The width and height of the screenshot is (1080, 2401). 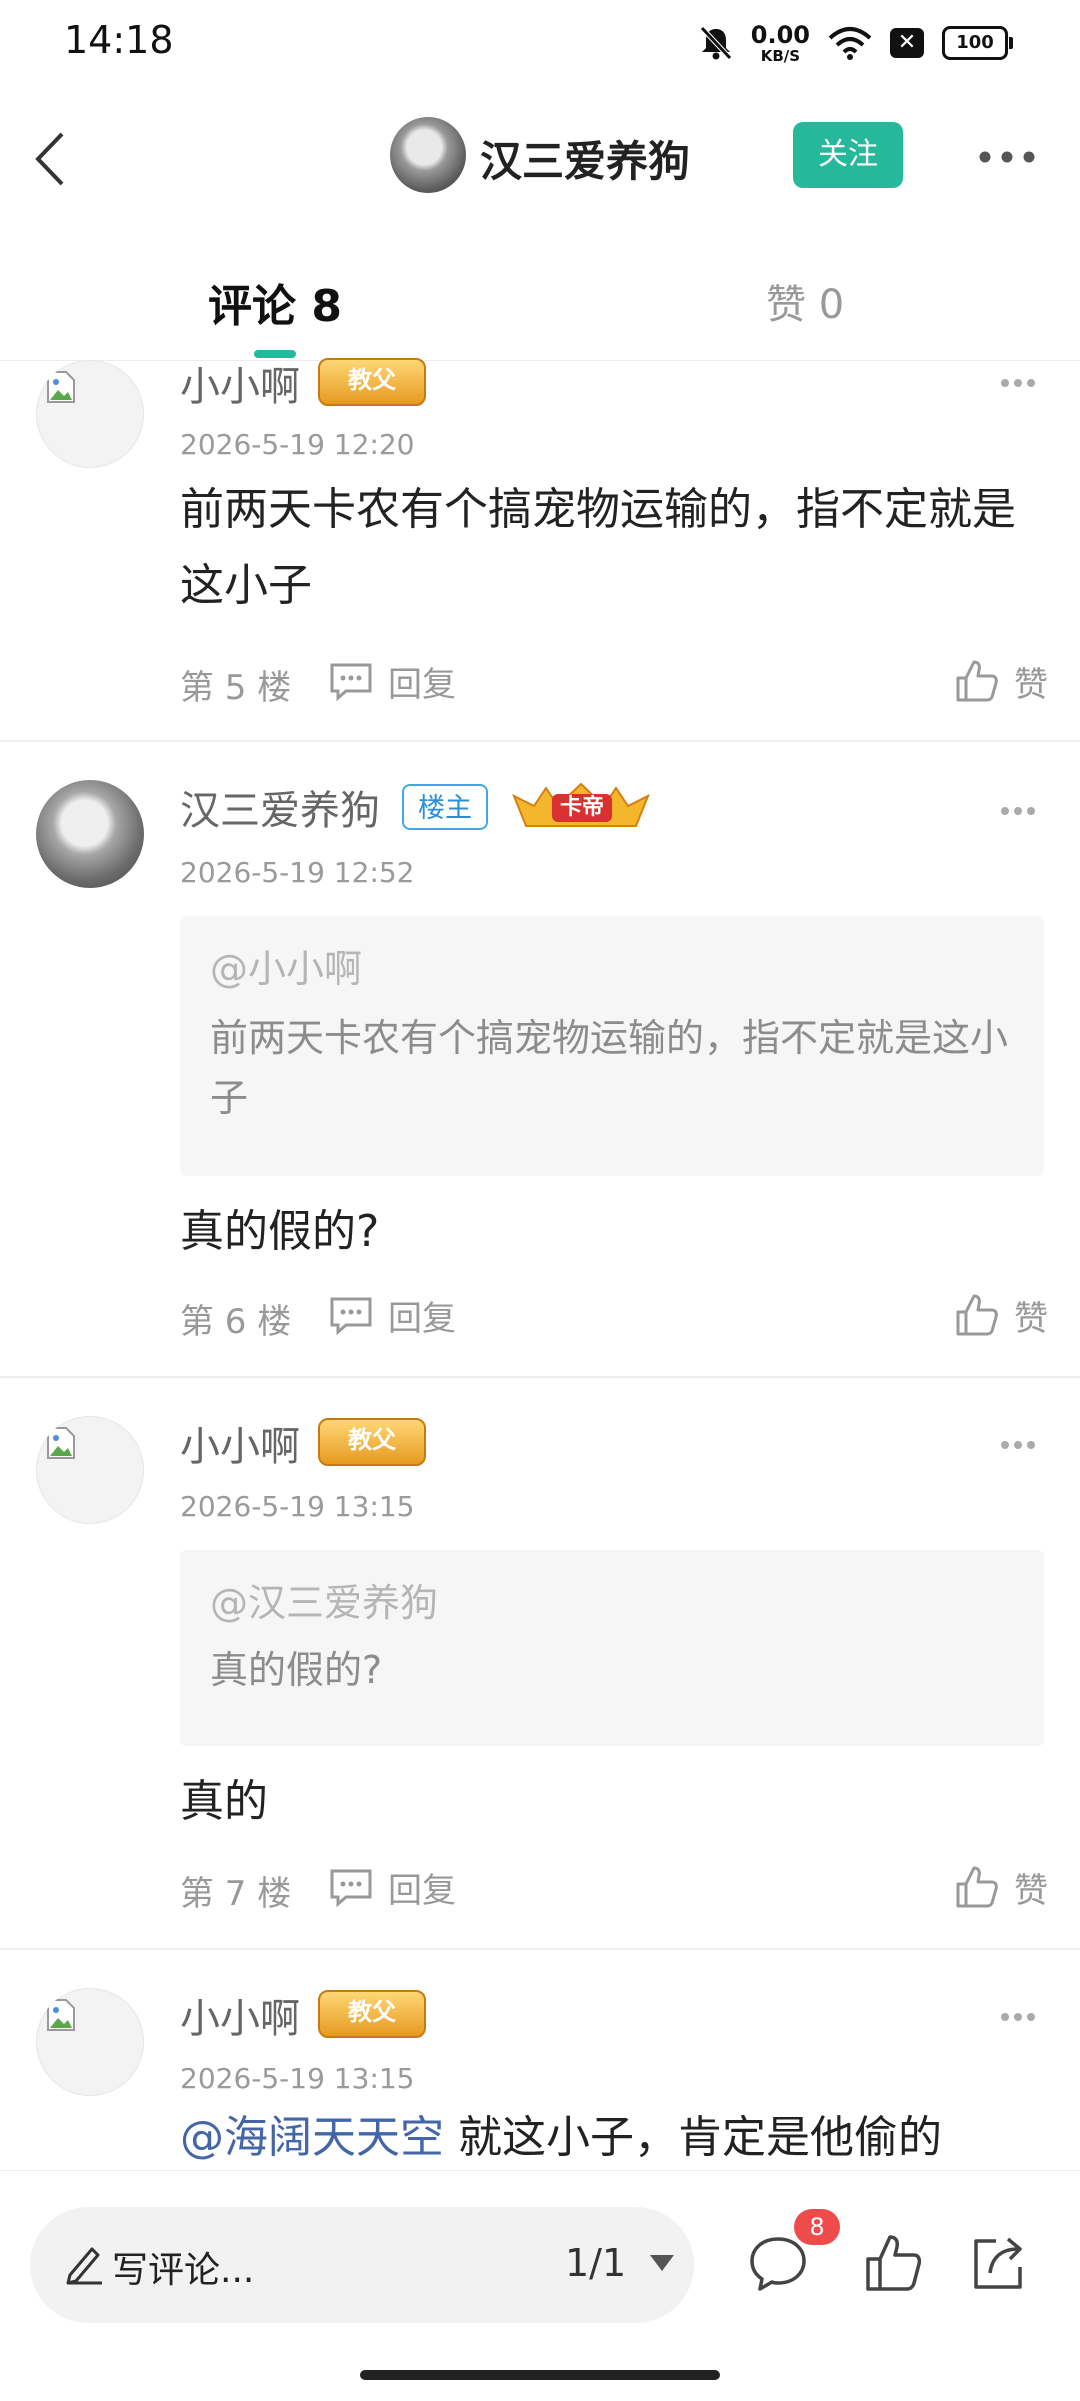 What do you see at coordinates (780, 55) in the screenshot?
I see `net-speed-unit: KB/S` at bounding box center [780, 55].